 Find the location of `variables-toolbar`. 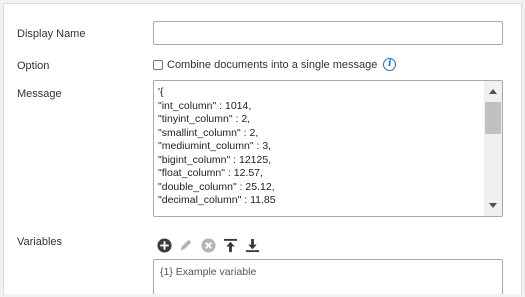

variables-toolbar is located at coordinates (211, 245).